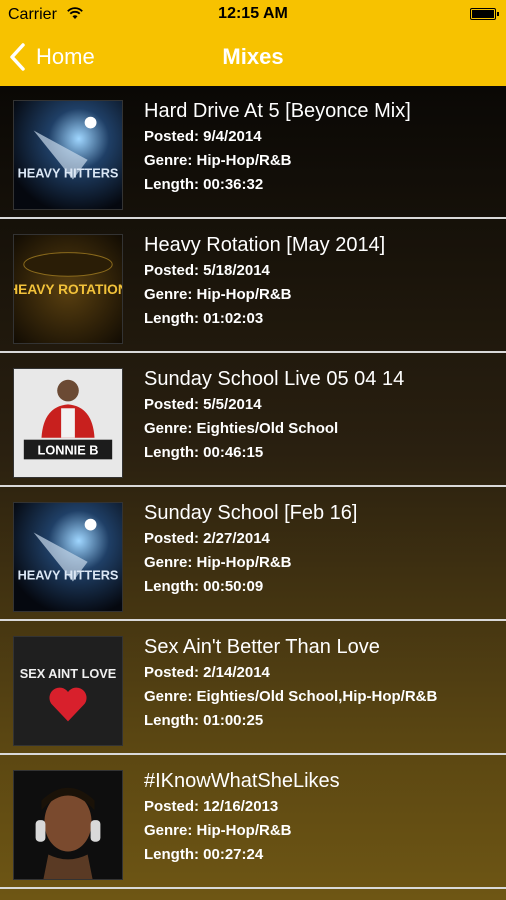 Image resolution: width=506 pixels, height=900 pixels. Describe the element at coordinates (203, 404) in the screenshot. I see `mix-posted: Posted: 5/5/2014` at that location.